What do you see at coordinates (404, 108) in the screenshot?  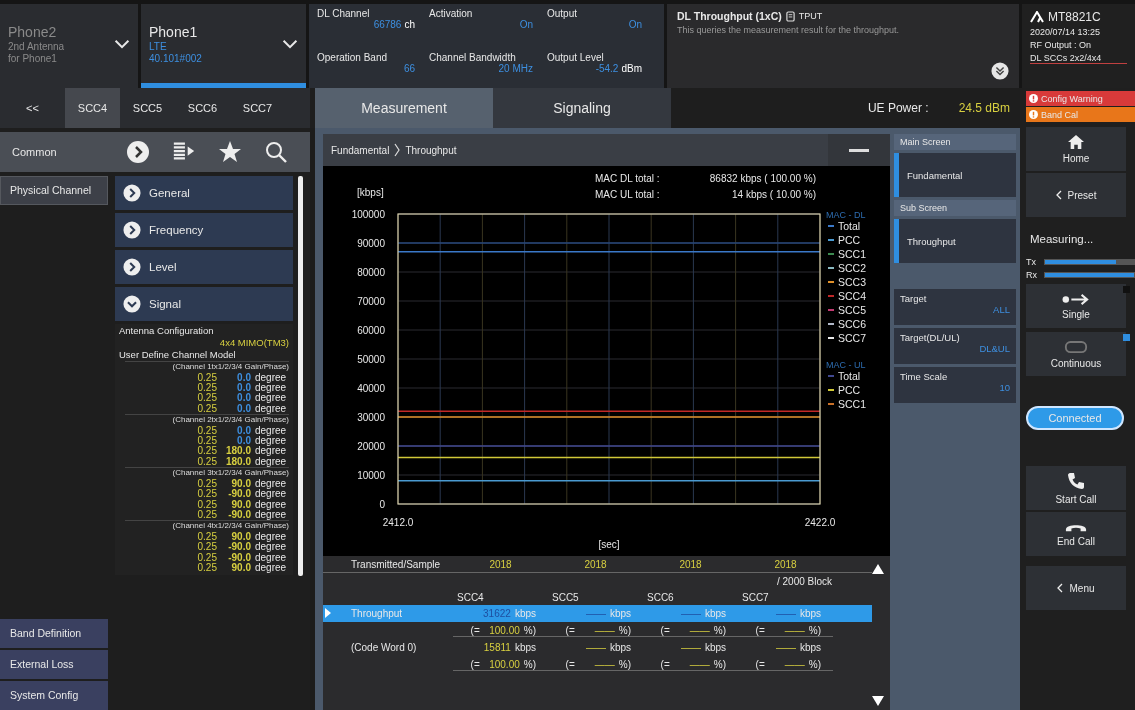 I see `main-tab: Measurement` at bounding box center [404, 108].